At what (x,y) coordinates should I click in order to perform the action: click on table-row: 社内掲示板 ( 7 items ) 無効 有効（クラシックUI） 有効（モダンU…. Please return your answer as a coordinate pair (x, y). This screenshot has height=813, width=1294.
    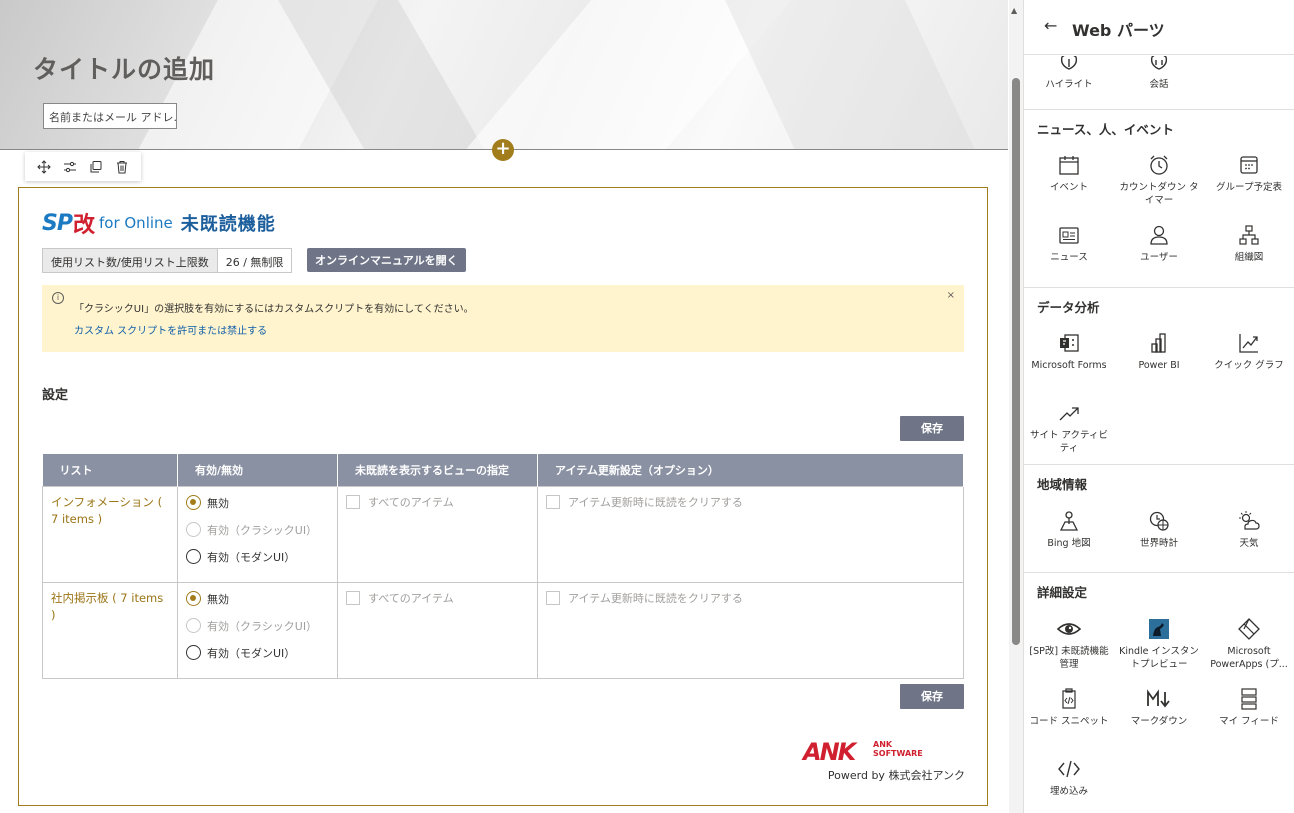
    Looking at the image, I should click on (503, 630).